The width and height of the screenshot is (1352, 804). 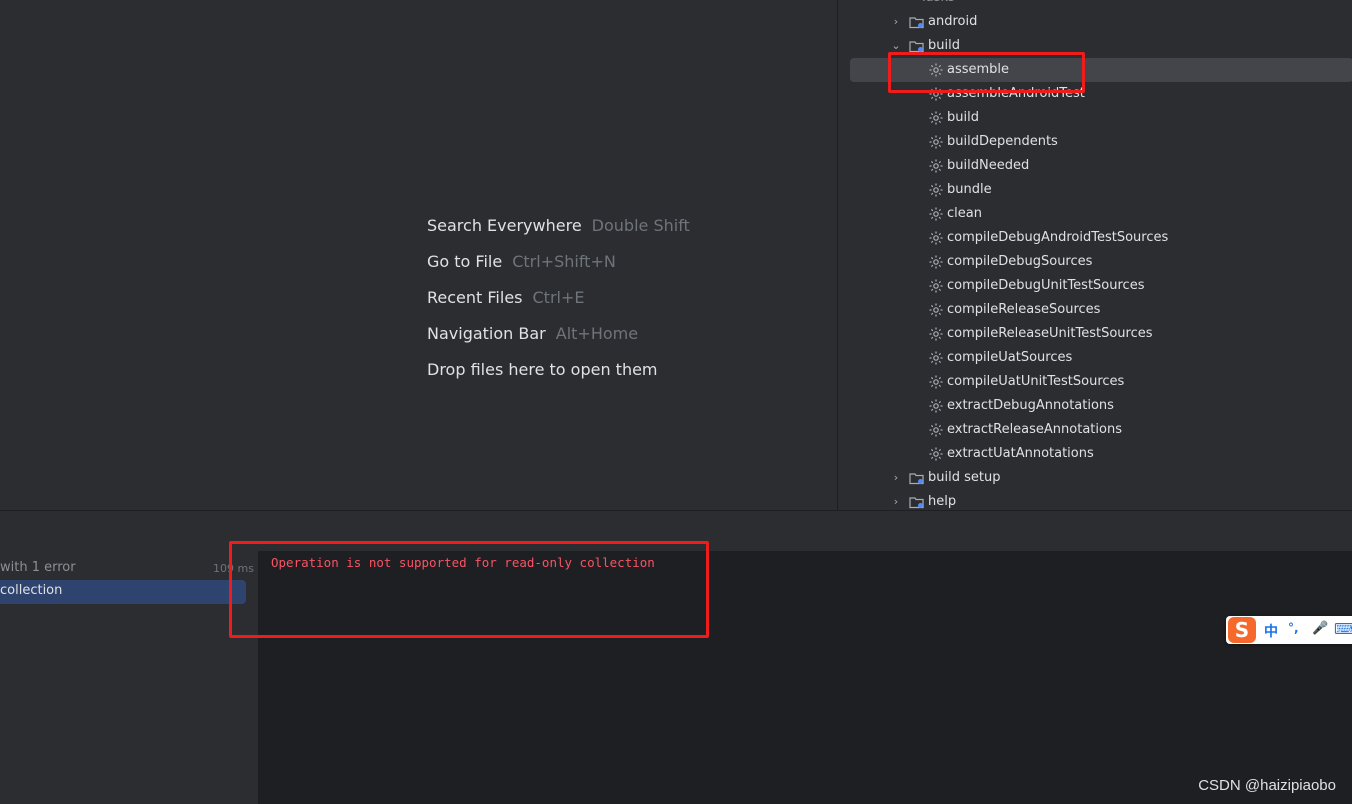 What do you see at coordinates (1101, 214) in the screenshot?
I see `tree-task-clean: clean` at bounding box center [1101, 214].